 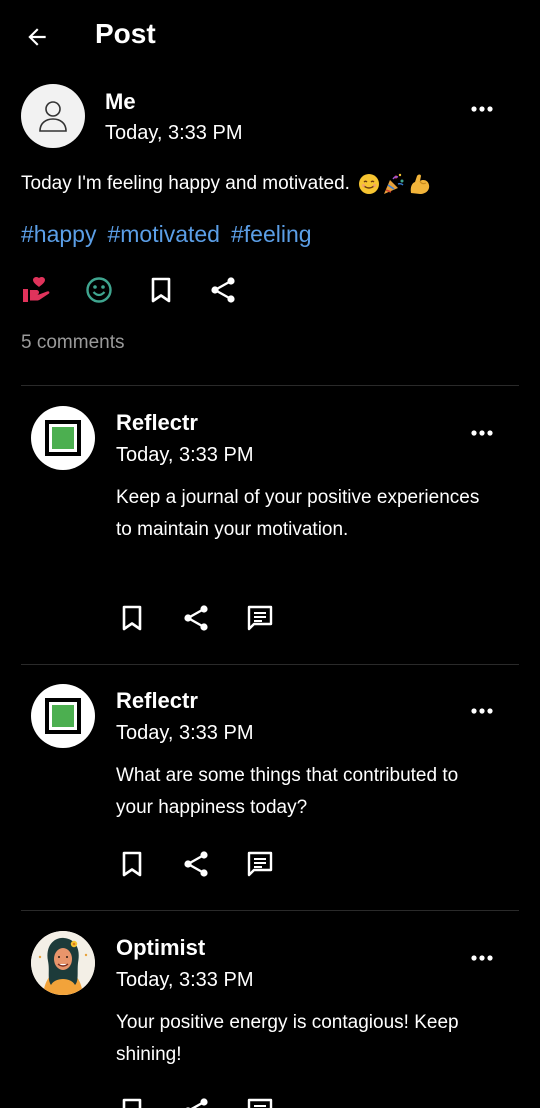 I want to click on woman-avatar-icon, so click(x=63, y=963).